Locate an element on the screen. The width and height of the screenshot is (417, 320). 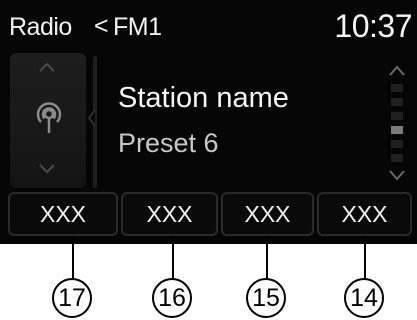
scroll-thumb is located at coordinates (397, 130).